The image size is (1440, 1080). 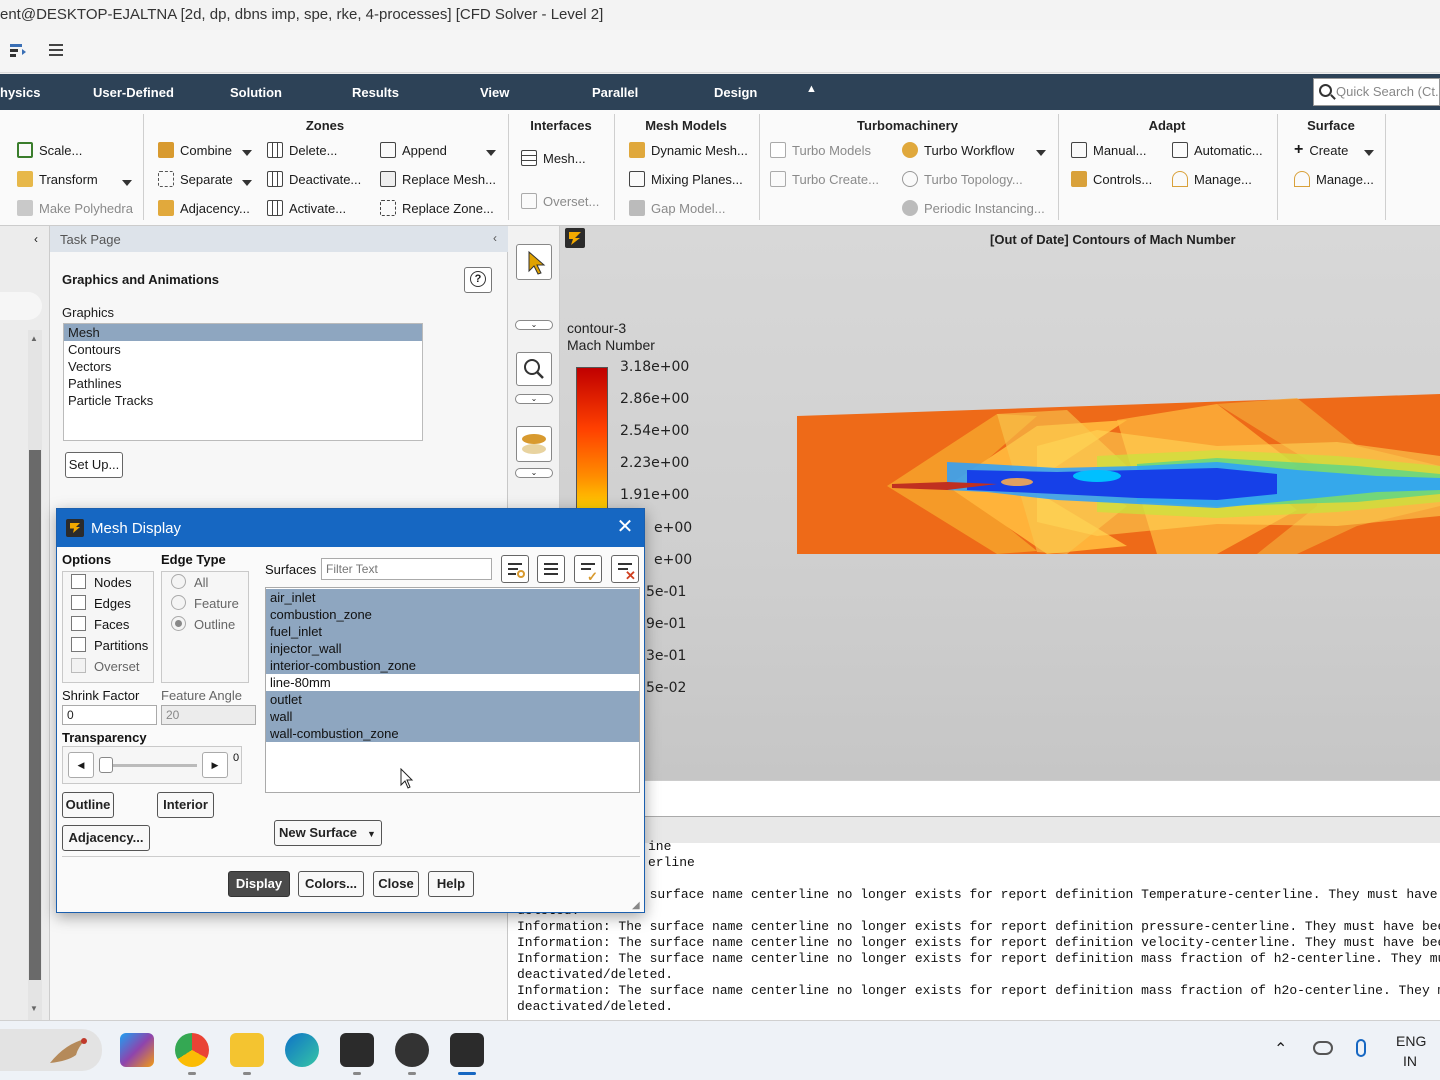 What do you see at coordinates (51, 1050) in the screenshot?
I see `search-box` at bounding box center [51, 1050].